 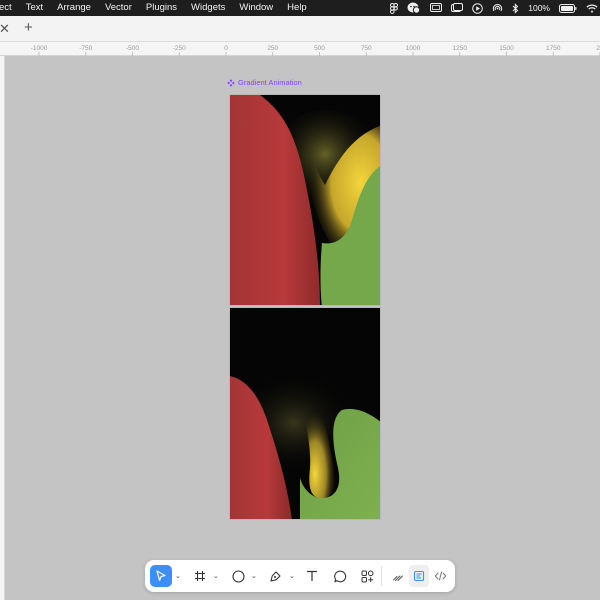 I want to click on play-icon, so click(x=478, y=8).